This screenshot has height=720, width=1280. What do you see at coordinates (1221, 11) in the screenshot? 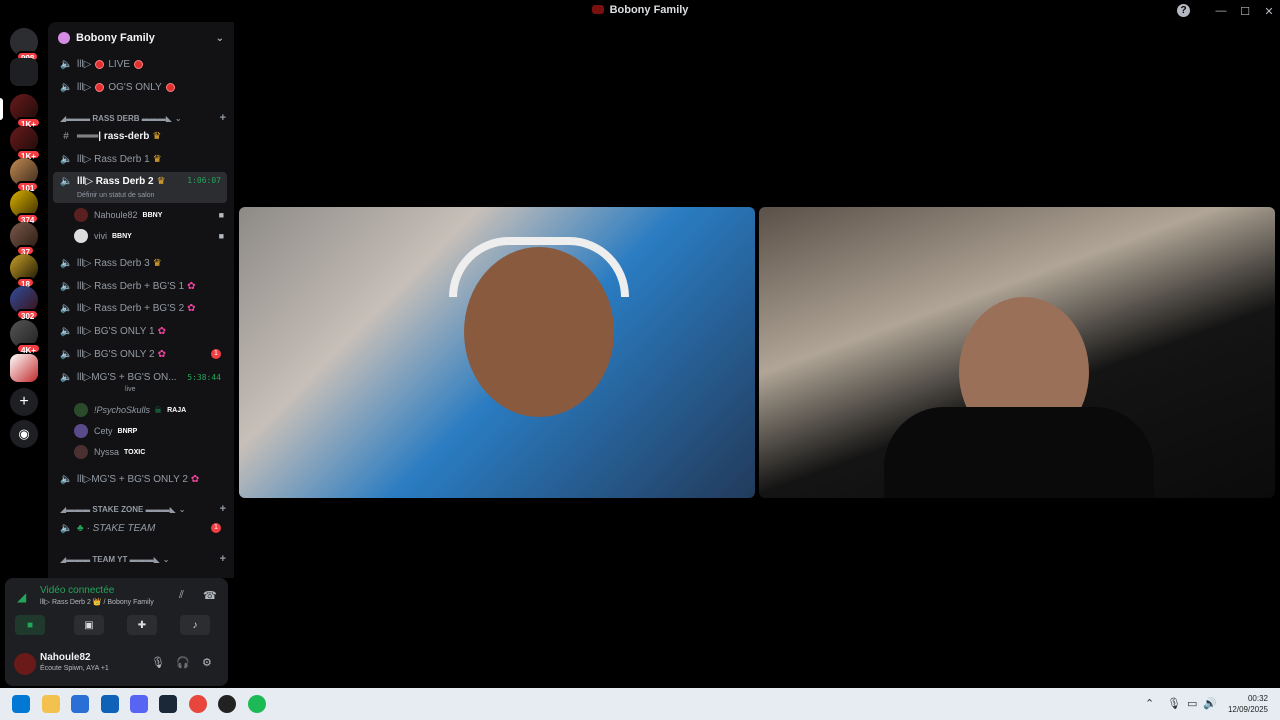
I see `minimize-icon: —` at bounding box center [1221, 11].